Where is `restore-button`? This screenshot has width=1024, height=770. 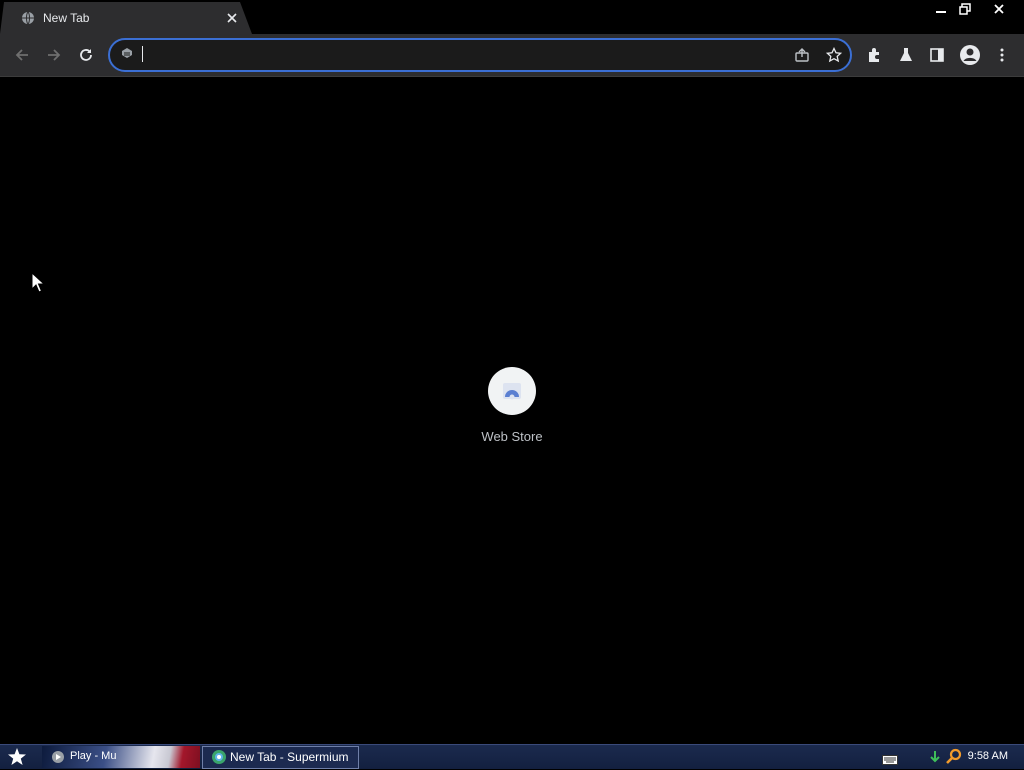
restore-button is located at coordinates (965, 9).